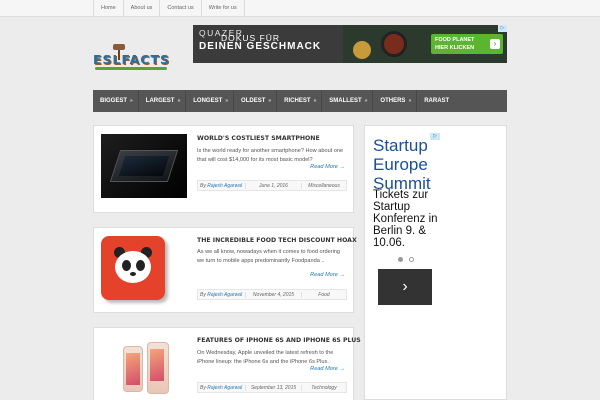 Image resolution: width=600 pixels, height=400 pixels. I want to click on site-logo: ESLFACTS, so click(134, 58).